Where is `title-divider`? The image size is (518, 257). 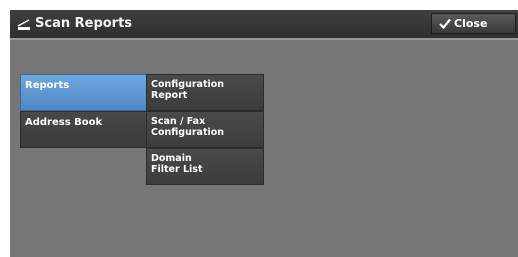
title-divider is located at coordinates (264, 39).